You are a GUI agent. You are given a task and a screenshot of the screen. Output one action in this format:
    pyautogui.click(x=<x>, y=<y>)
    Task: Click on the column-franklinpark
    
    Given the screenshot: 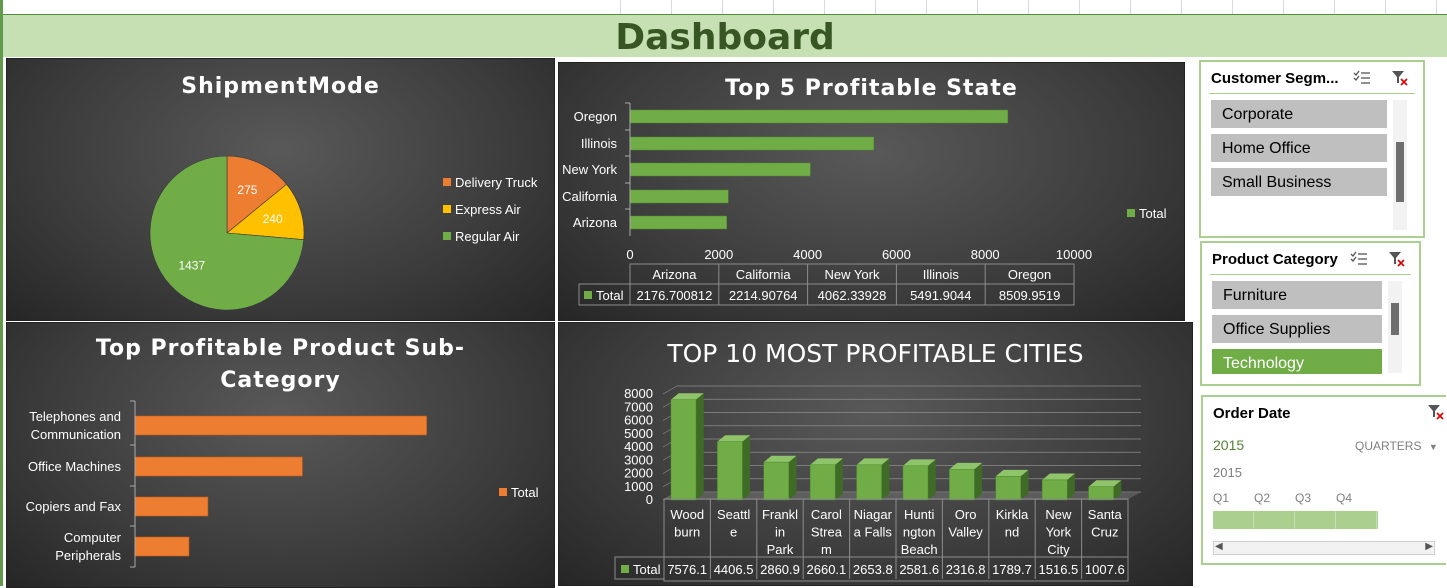 What is the action you would take?
    pyautogui.click(x=776, y=481)
    